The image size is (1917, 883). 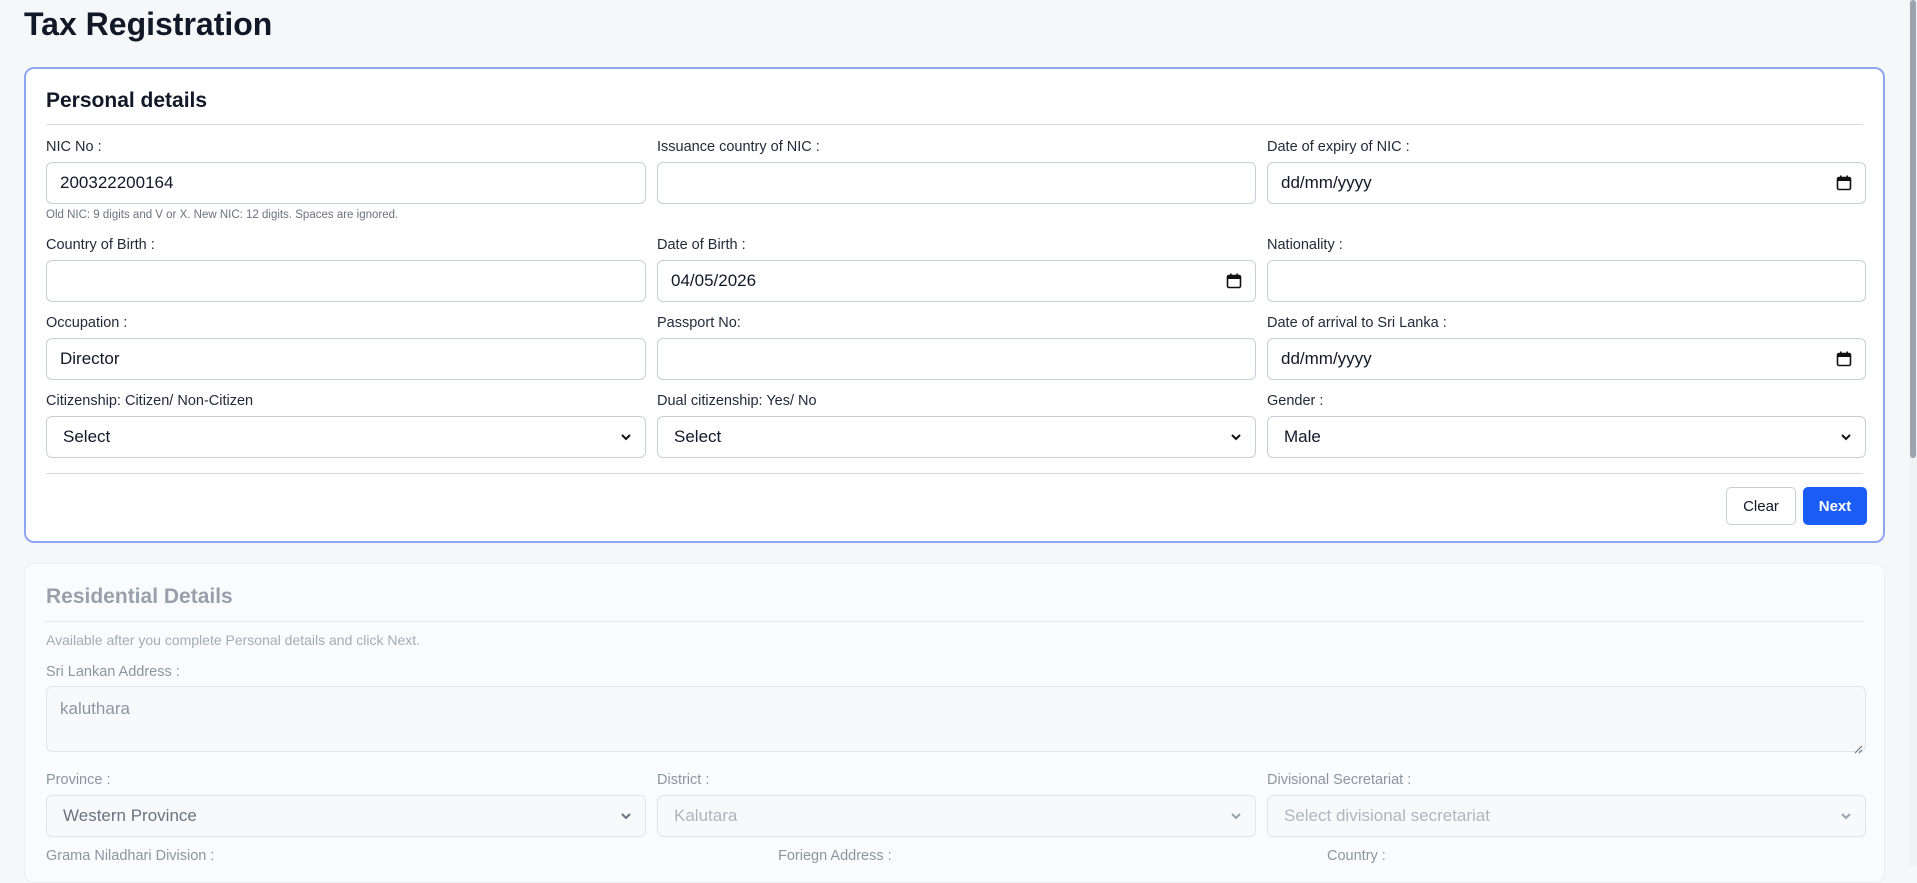 What do you see at coordinates (150, 401) in the screenshot?
I see `citizenship-label: Citizenship: Citizen/ Non-Citizen` at bounding box center [150, 401].